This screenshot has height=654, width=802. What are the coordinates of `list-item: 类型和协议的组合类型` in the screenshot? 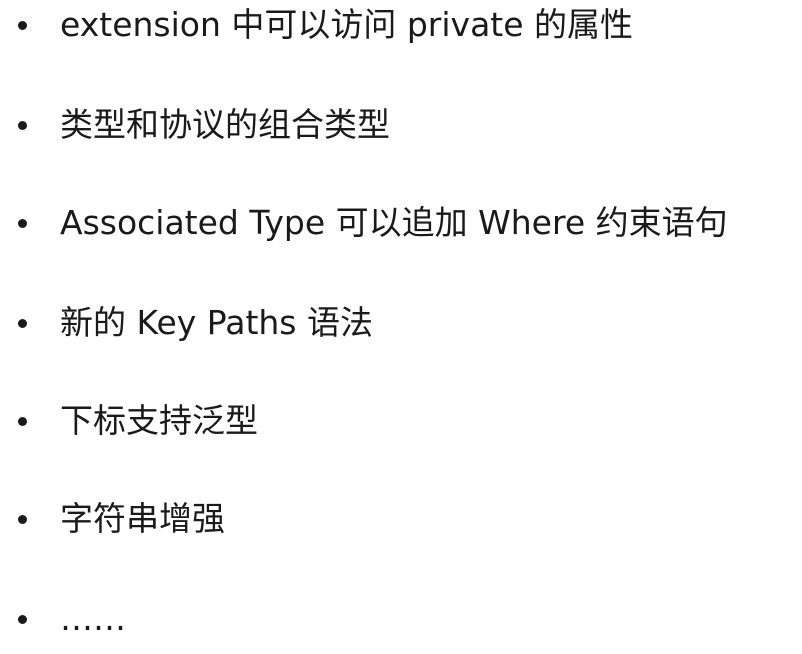 It's located at (401, 125).